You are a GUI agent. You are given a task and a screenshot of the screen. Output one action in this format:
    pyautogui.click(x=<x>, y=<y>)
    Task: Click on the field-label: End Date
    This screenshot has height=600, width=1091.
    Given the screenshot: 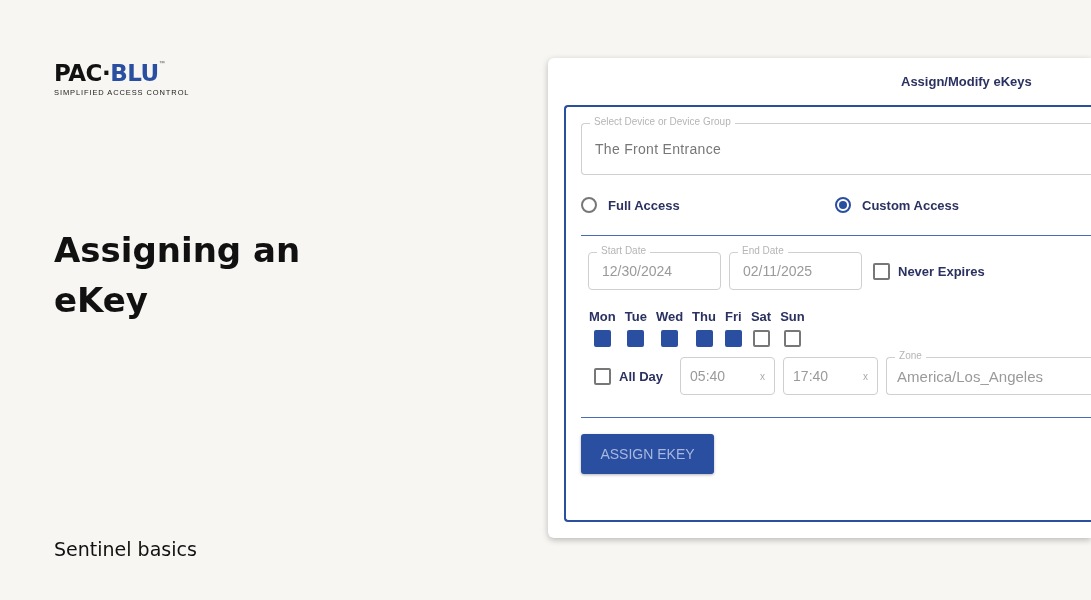 What is the action you would take?
    pyautogui.click(x=763, y=251)
    